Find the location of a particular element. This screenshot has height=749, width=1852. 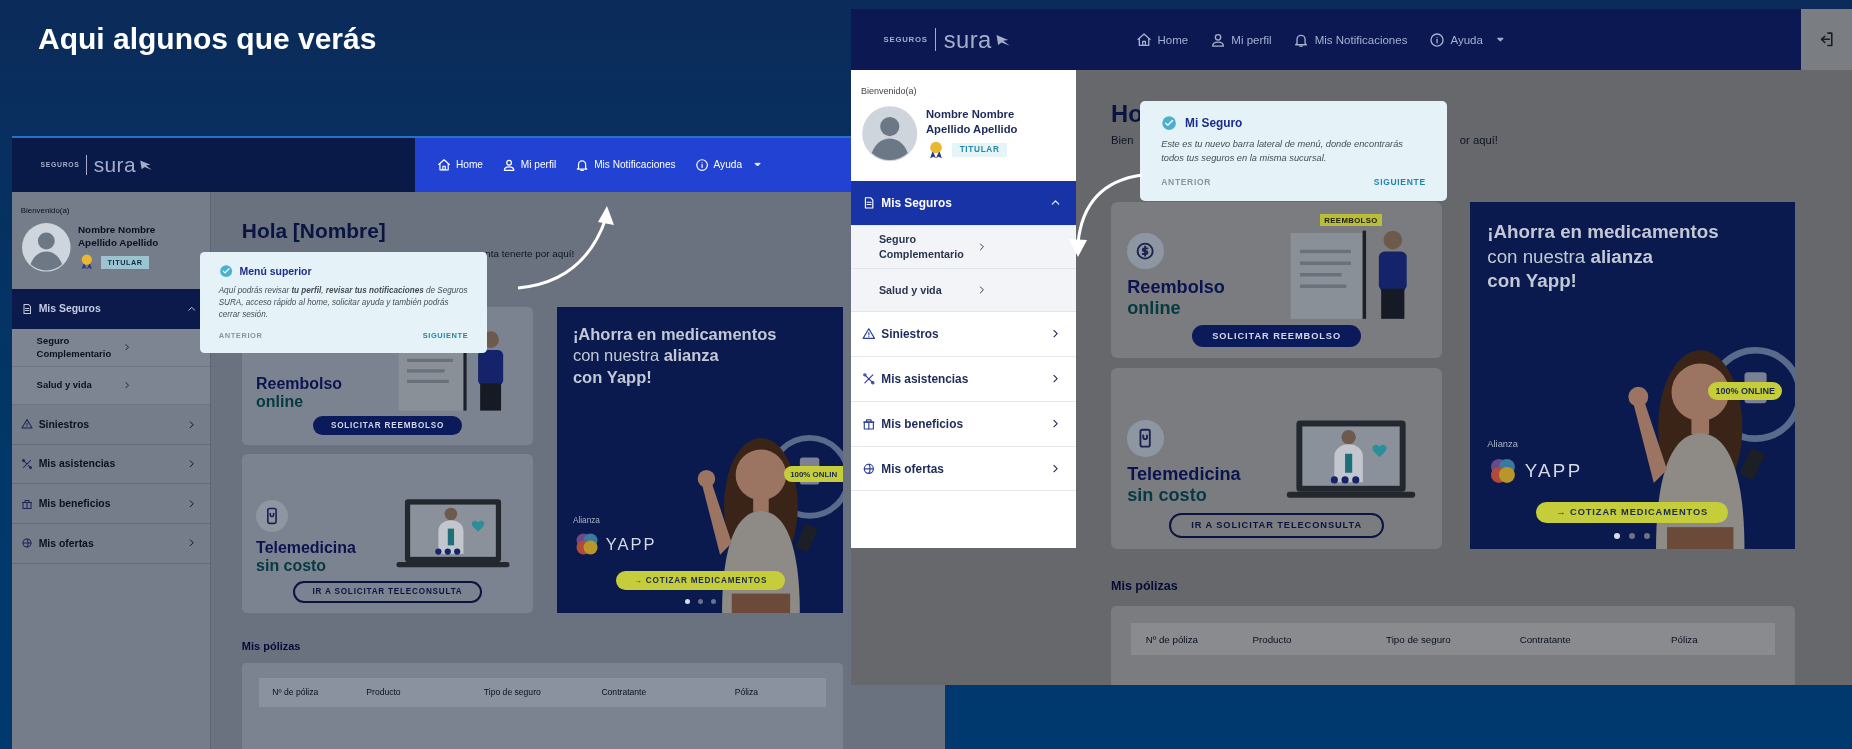

welcome-text: Bienvenido(a) is located at coordinates (888, 92).